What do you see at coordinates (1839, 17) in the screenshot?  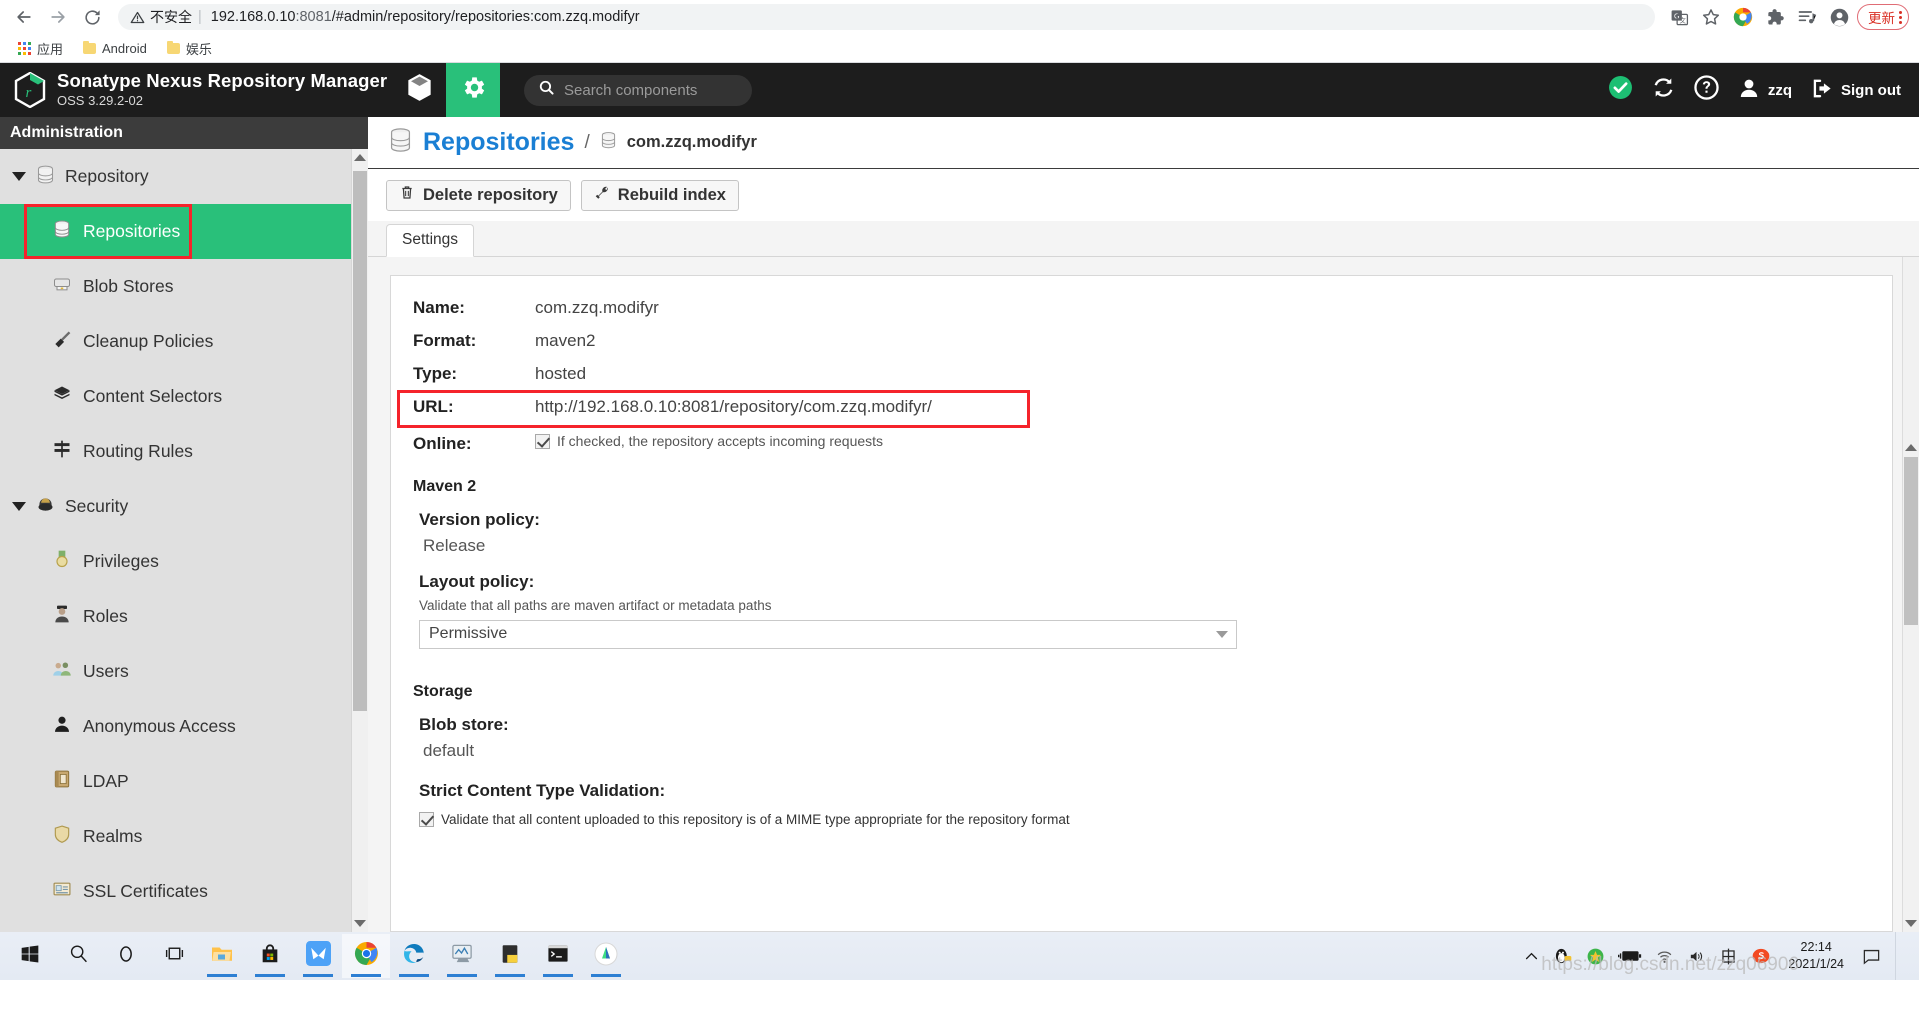 I see `account-avatar-icon` at bounding box center [1839, 17].